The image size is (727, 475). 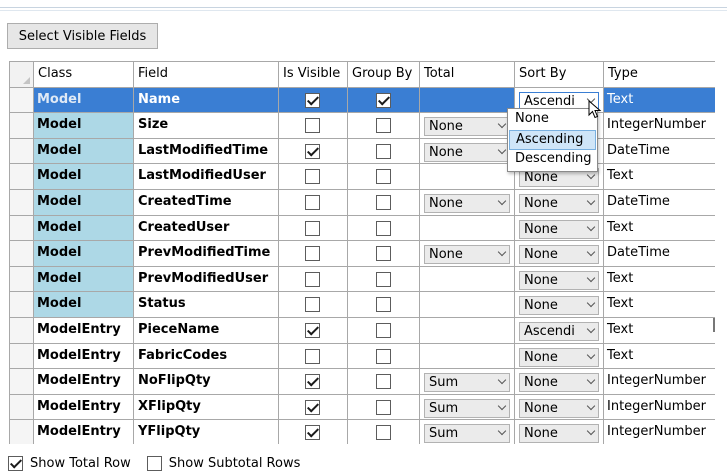 What do you see at coordinates (82, 36) in the screenshot?
I see `select-visible-fields-button: Select Visible Fields` at bounding box center [82, 36].